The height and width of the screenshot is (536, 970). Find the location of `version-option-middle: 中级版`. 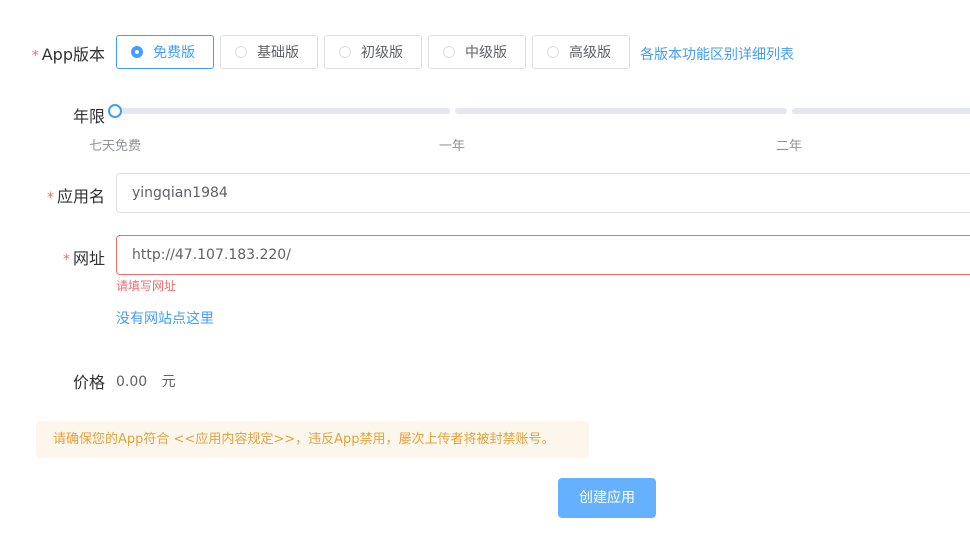

version-option-middle: 中级版 is located at coordinates (477, 52).